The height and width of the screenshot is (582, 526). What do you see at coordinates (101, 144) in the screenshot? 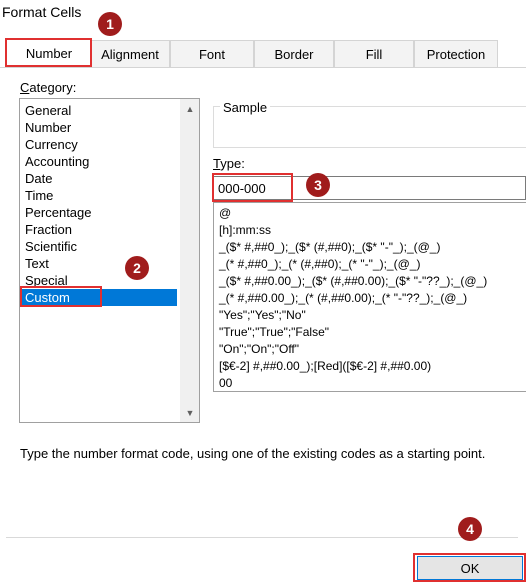
I see `category-item-currency: Currency` at bounding box center [101, 144].